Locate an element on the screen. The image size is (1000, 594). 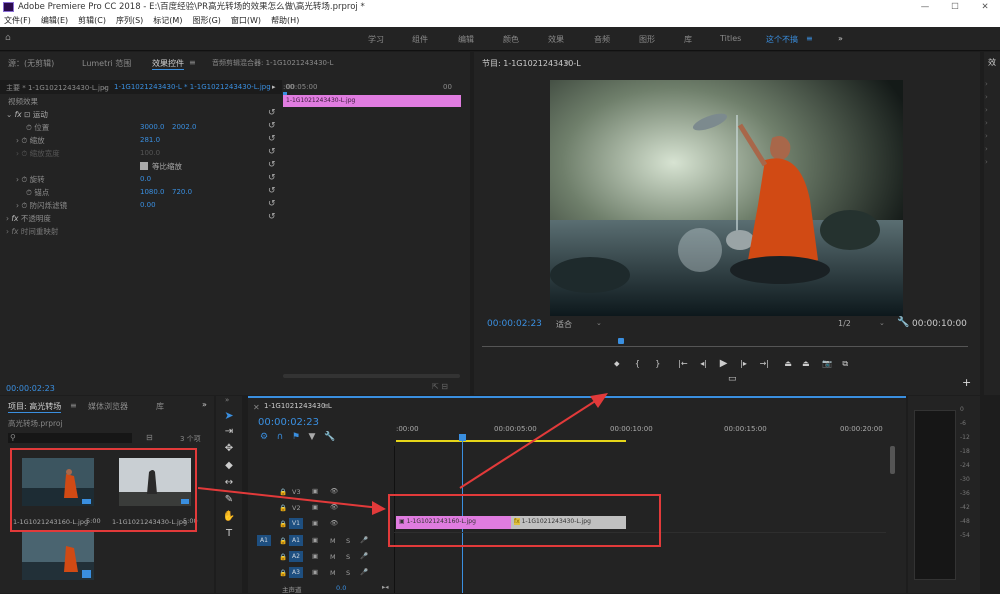
safe-margins-icon: ▭ is located at coordinates (732, 379).